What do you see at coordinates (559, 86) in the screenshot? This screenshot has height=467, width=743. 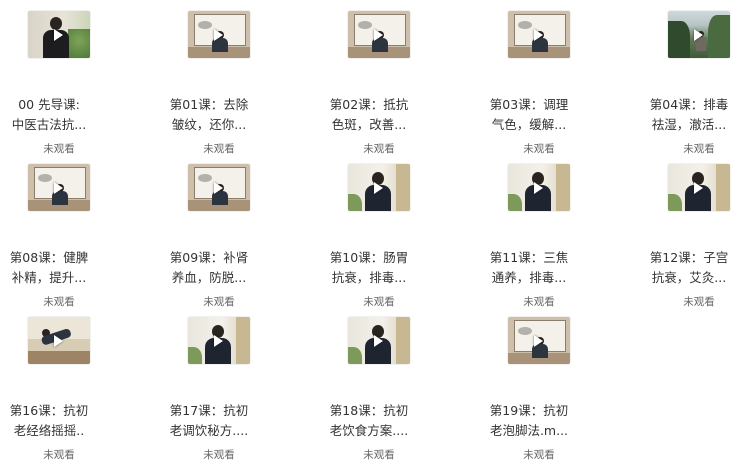 I see `lesson-card: 第03课：调理 气色，缓解... 未观看` at bounding box center [559, 86].